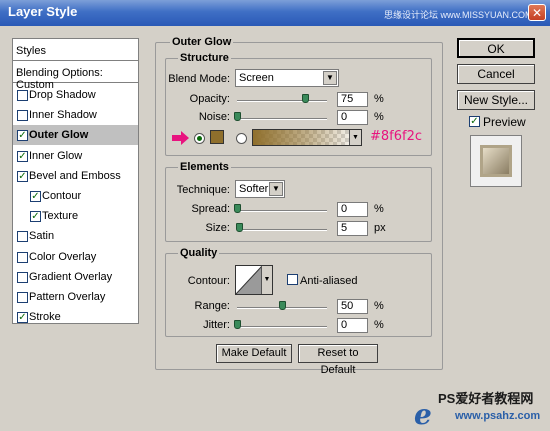  Describe the element at coordinates (67, 297) in the screenshot. I see `sidebar-item-label: Pattern Overlay` at that location.